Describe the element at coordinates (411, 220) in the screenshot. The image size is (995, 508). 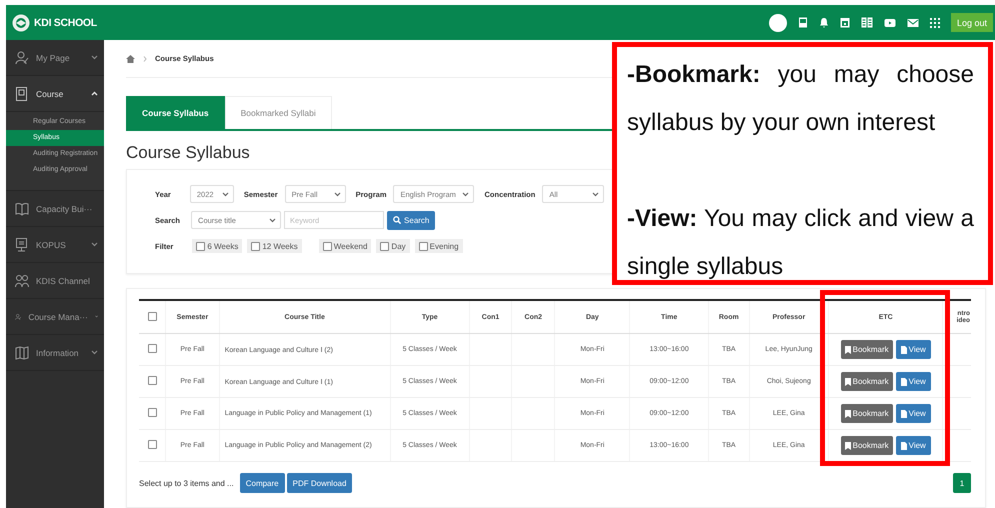
I see `search-button: Search` at that location.